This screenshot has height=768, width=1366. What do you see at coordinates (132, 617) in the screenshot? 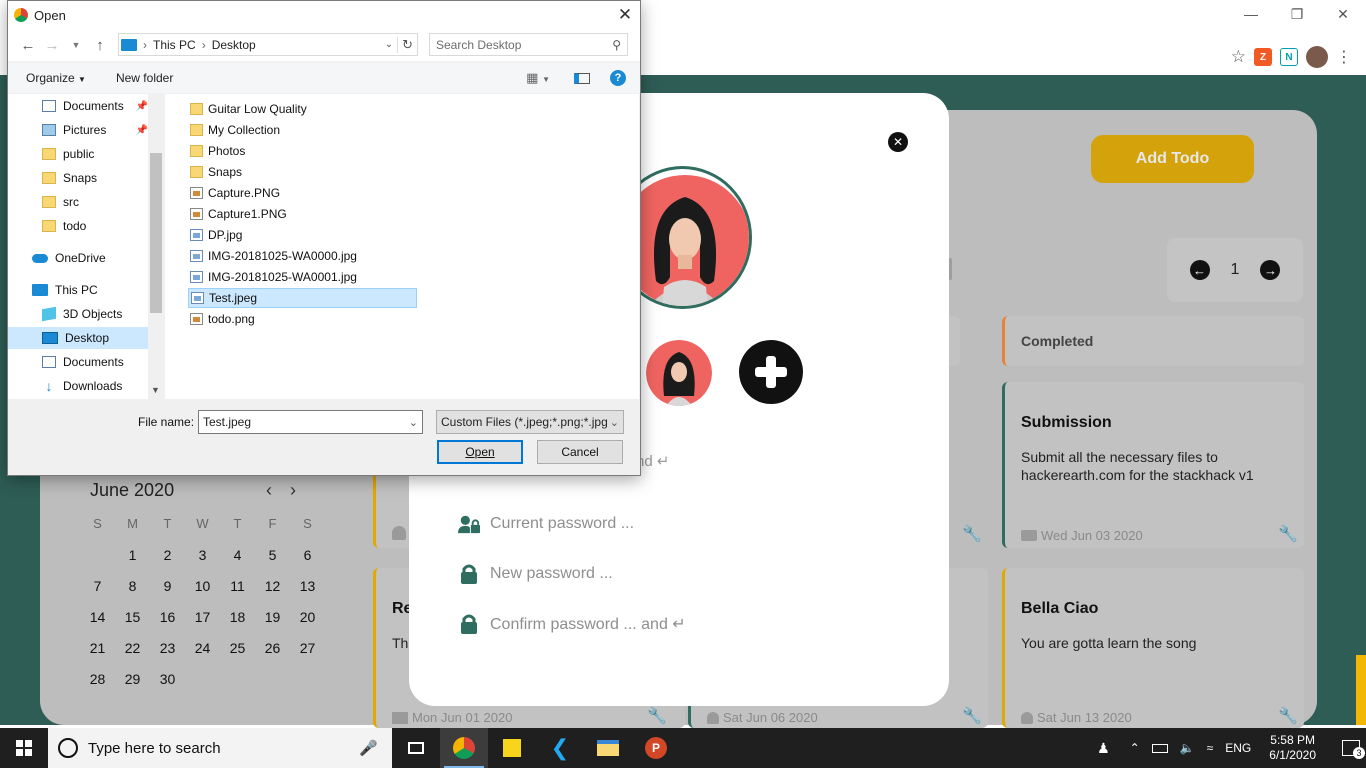
I see `calendar-day: 15` at bounding box center [132, 617].